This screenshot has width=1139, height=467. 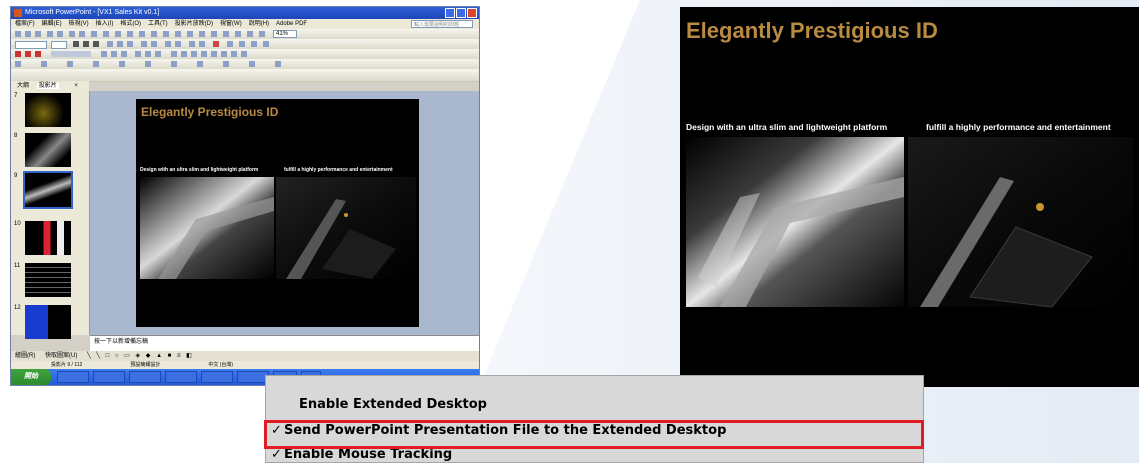 What do you see at coordinates (909, 222) in the screenshot?
I see `extended-laptop-photo` at bounding box center [909, 222].